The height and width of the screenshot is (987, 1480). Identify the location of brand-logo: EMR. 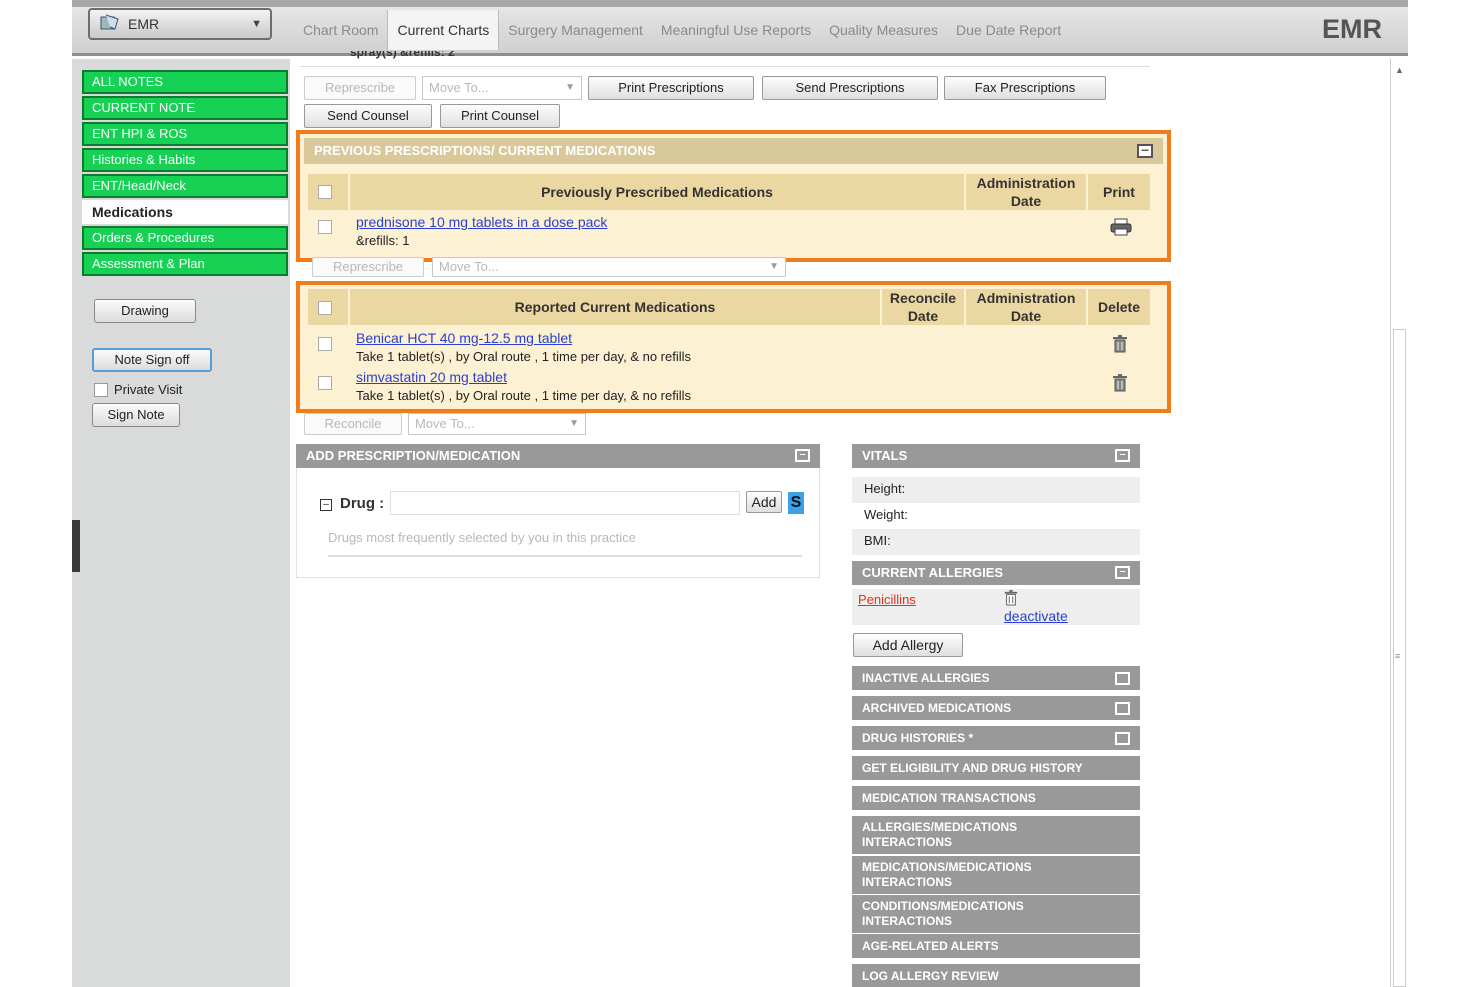
(1352, 29).